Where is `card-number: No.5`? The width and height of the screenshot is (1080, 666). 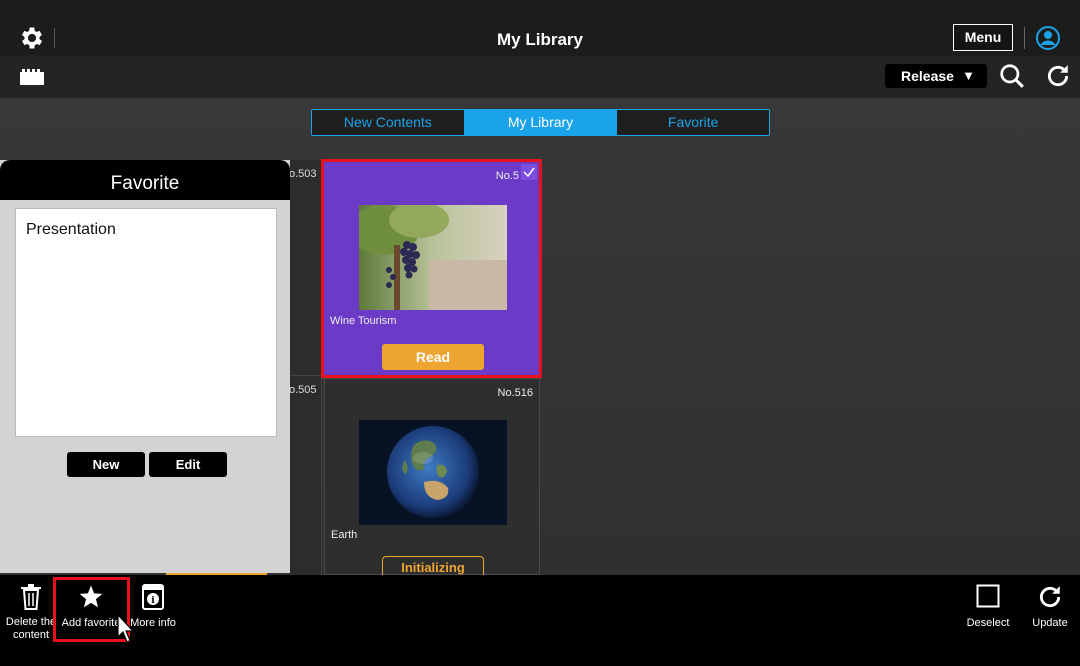
card-number: No.5 is located at coordinates (507, 176).